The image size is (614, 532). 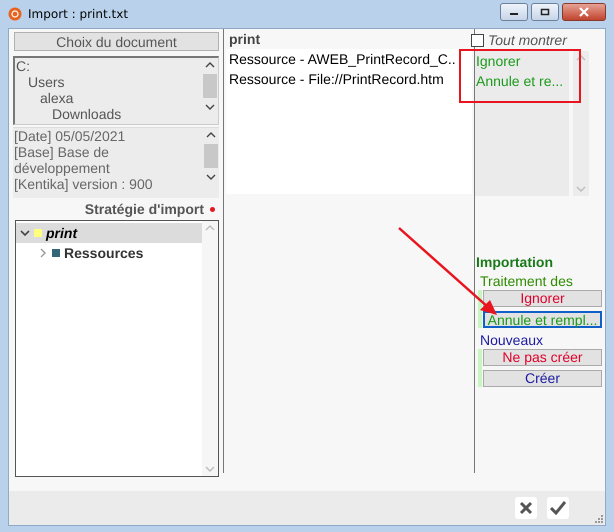 I want to click on group-label: Nouveaux, so click(x=511, y=340).